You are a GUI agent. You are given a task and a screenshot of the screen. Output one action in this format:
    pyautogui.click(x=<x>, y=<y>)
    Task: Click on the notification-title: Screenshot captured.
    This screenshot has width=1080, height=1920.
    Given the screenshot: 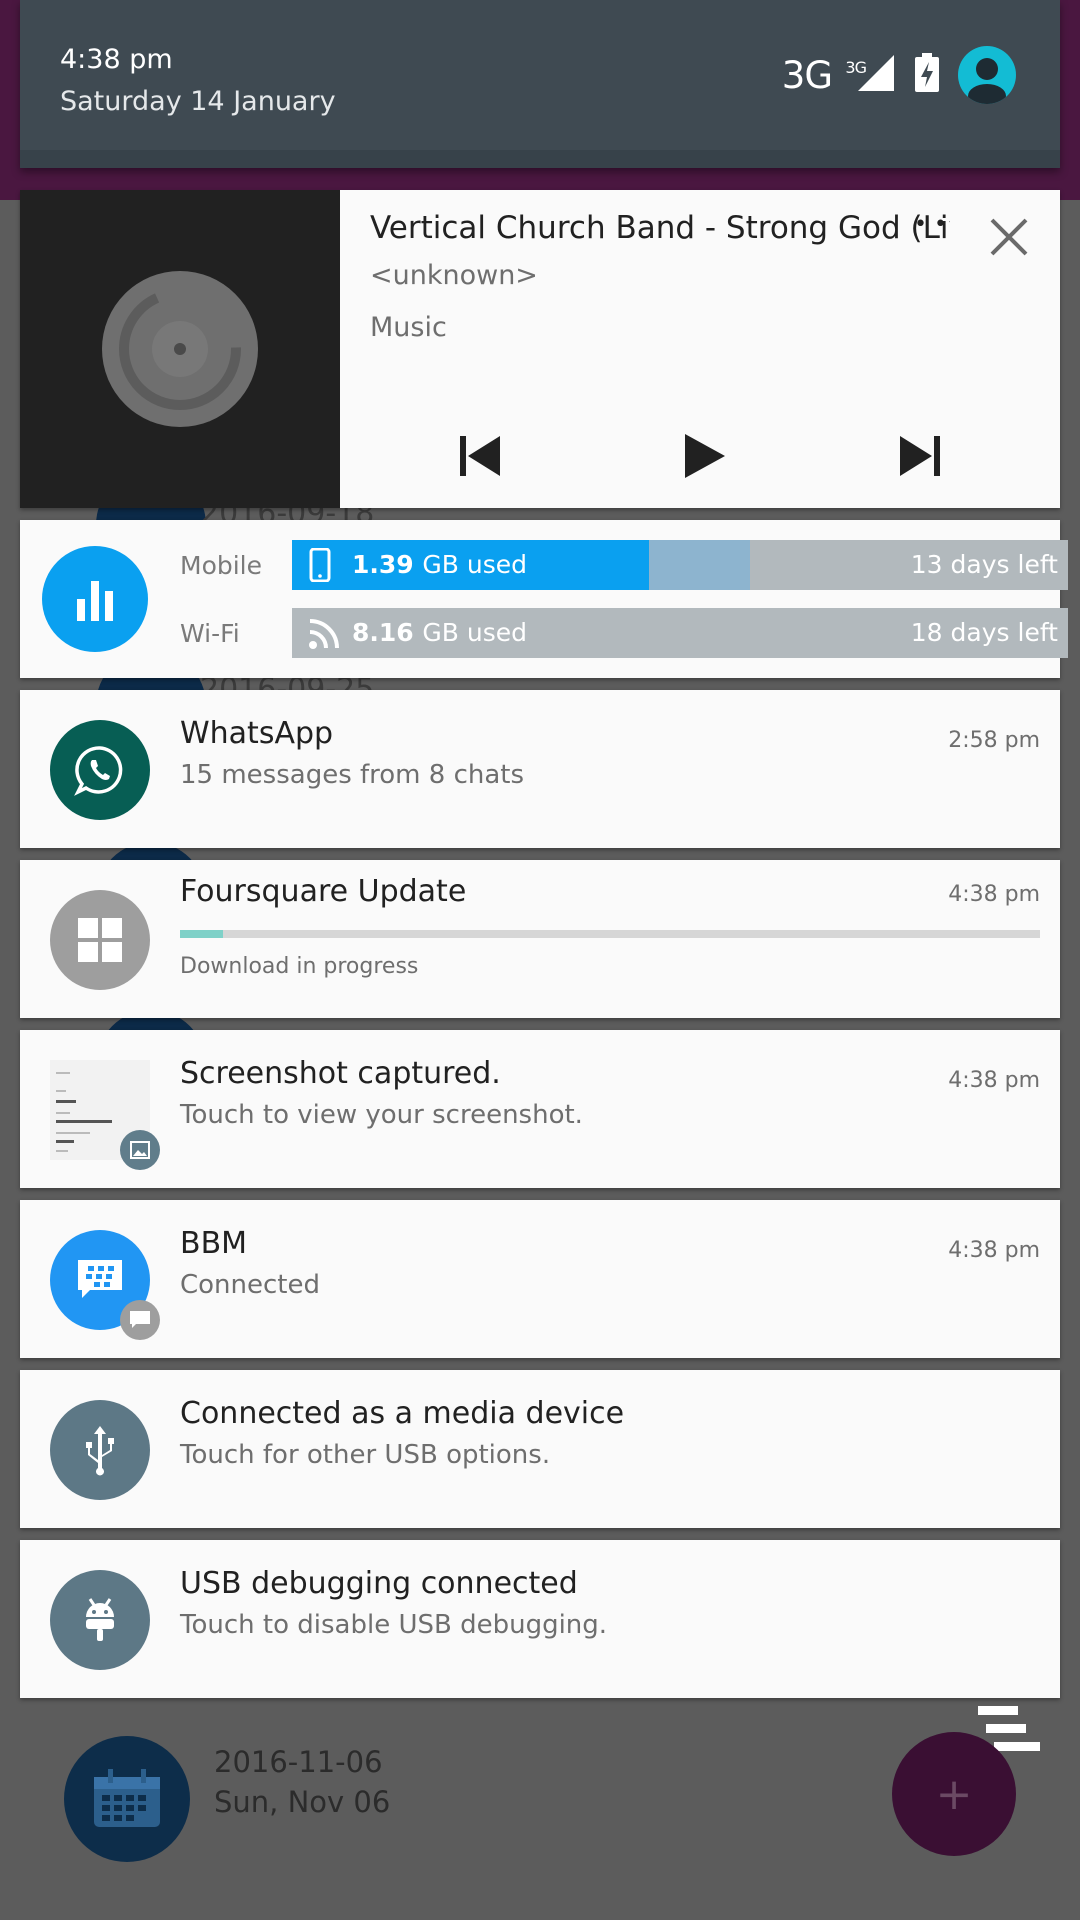 What is the action you would take?
    pyautogui.click(x=340, y=1073)
    